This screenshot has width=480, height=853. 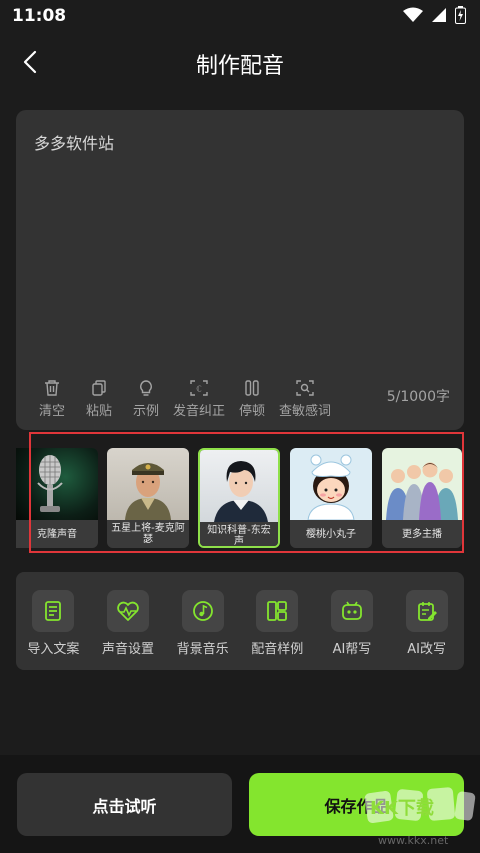 I want to click on voice-card-clone: 克隆声音, so click(x=57, y=498).